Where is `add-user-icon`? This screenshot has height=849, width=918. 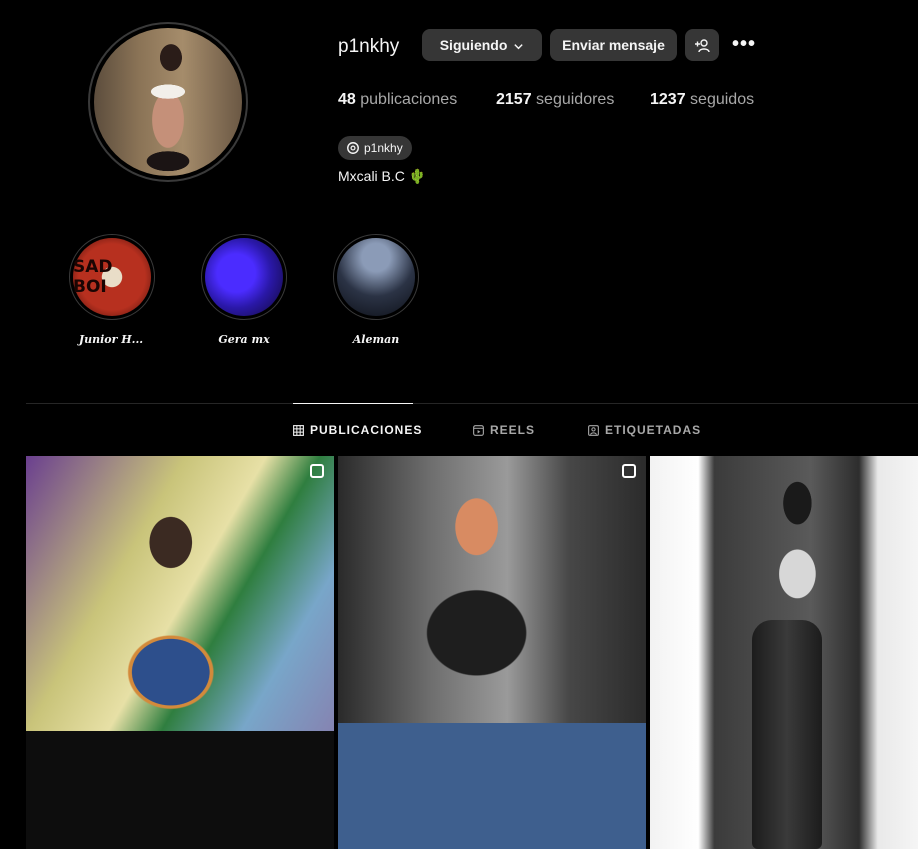
add-user-icon is located at coordinates (702, 46).